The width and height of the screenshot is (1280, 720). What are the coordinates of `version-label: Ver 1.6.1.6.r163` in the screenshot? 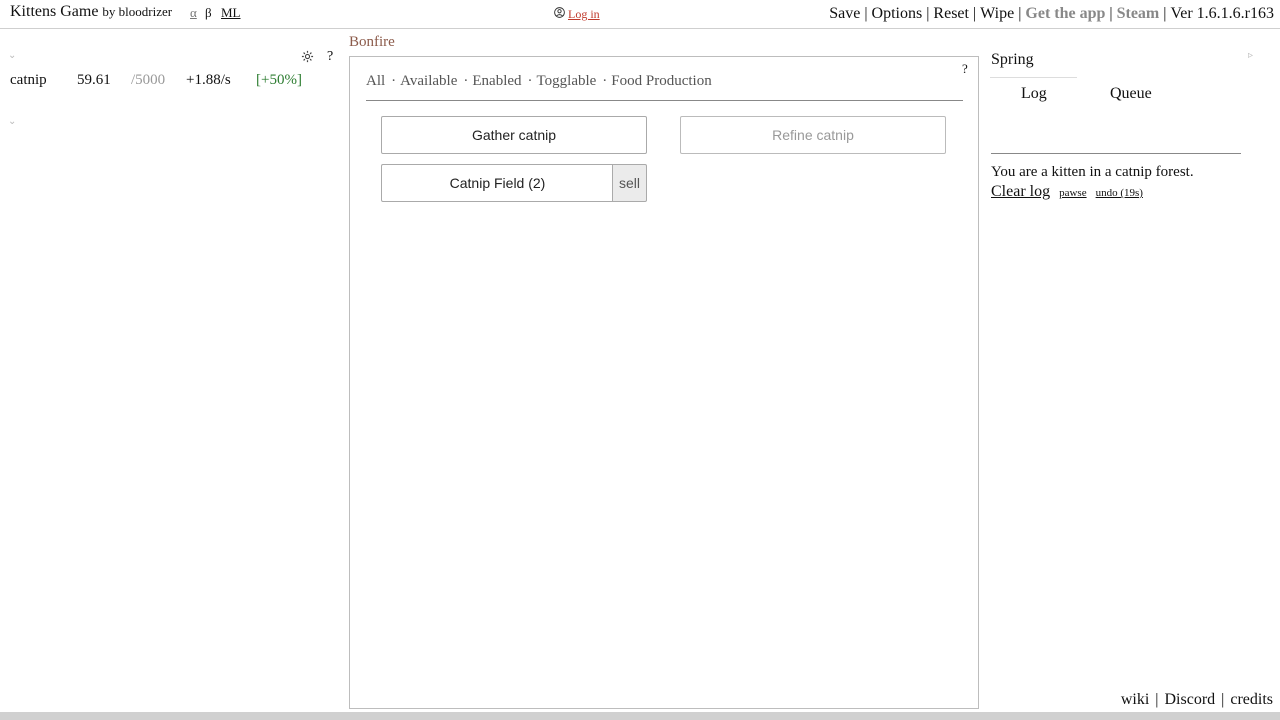 It's located at (1222, 13).